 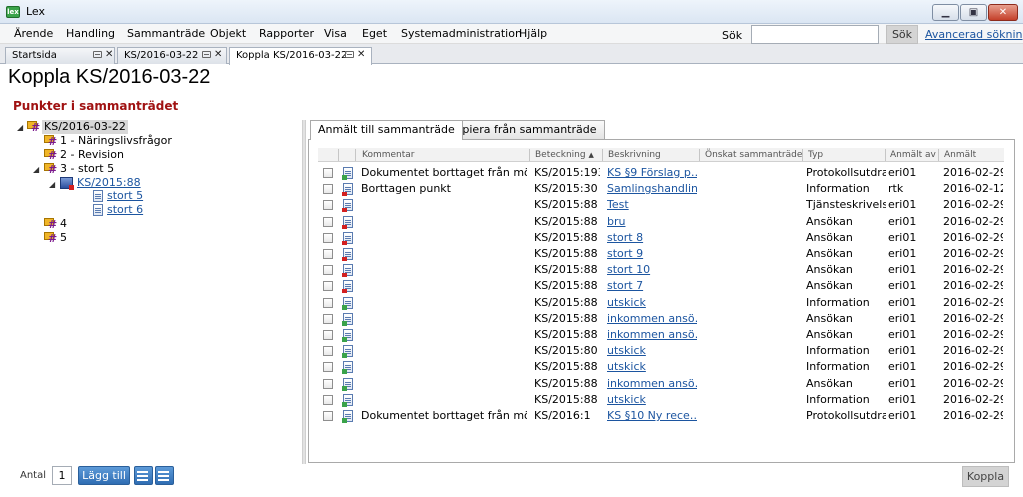 What do you see at coordinates (347, 319) in the screenshot?
I see `document-icon` at bounding box center [347, 319].